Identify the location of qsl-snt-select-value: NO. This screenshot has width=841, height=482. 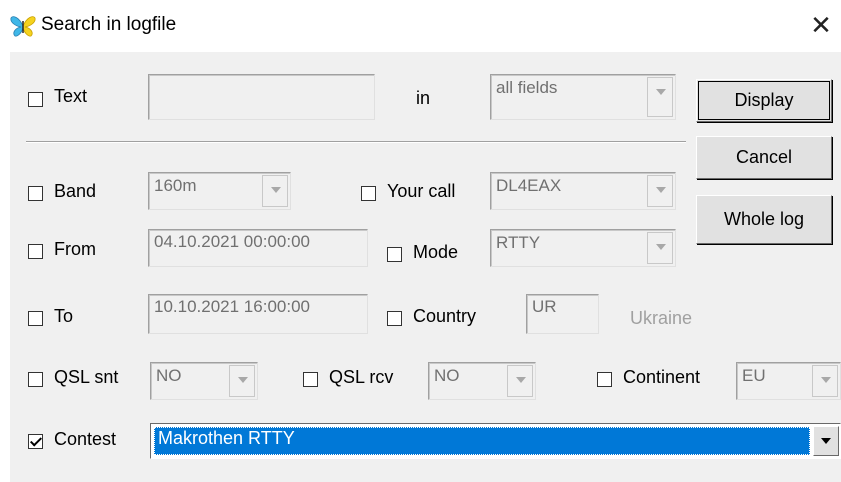
(169, 375).